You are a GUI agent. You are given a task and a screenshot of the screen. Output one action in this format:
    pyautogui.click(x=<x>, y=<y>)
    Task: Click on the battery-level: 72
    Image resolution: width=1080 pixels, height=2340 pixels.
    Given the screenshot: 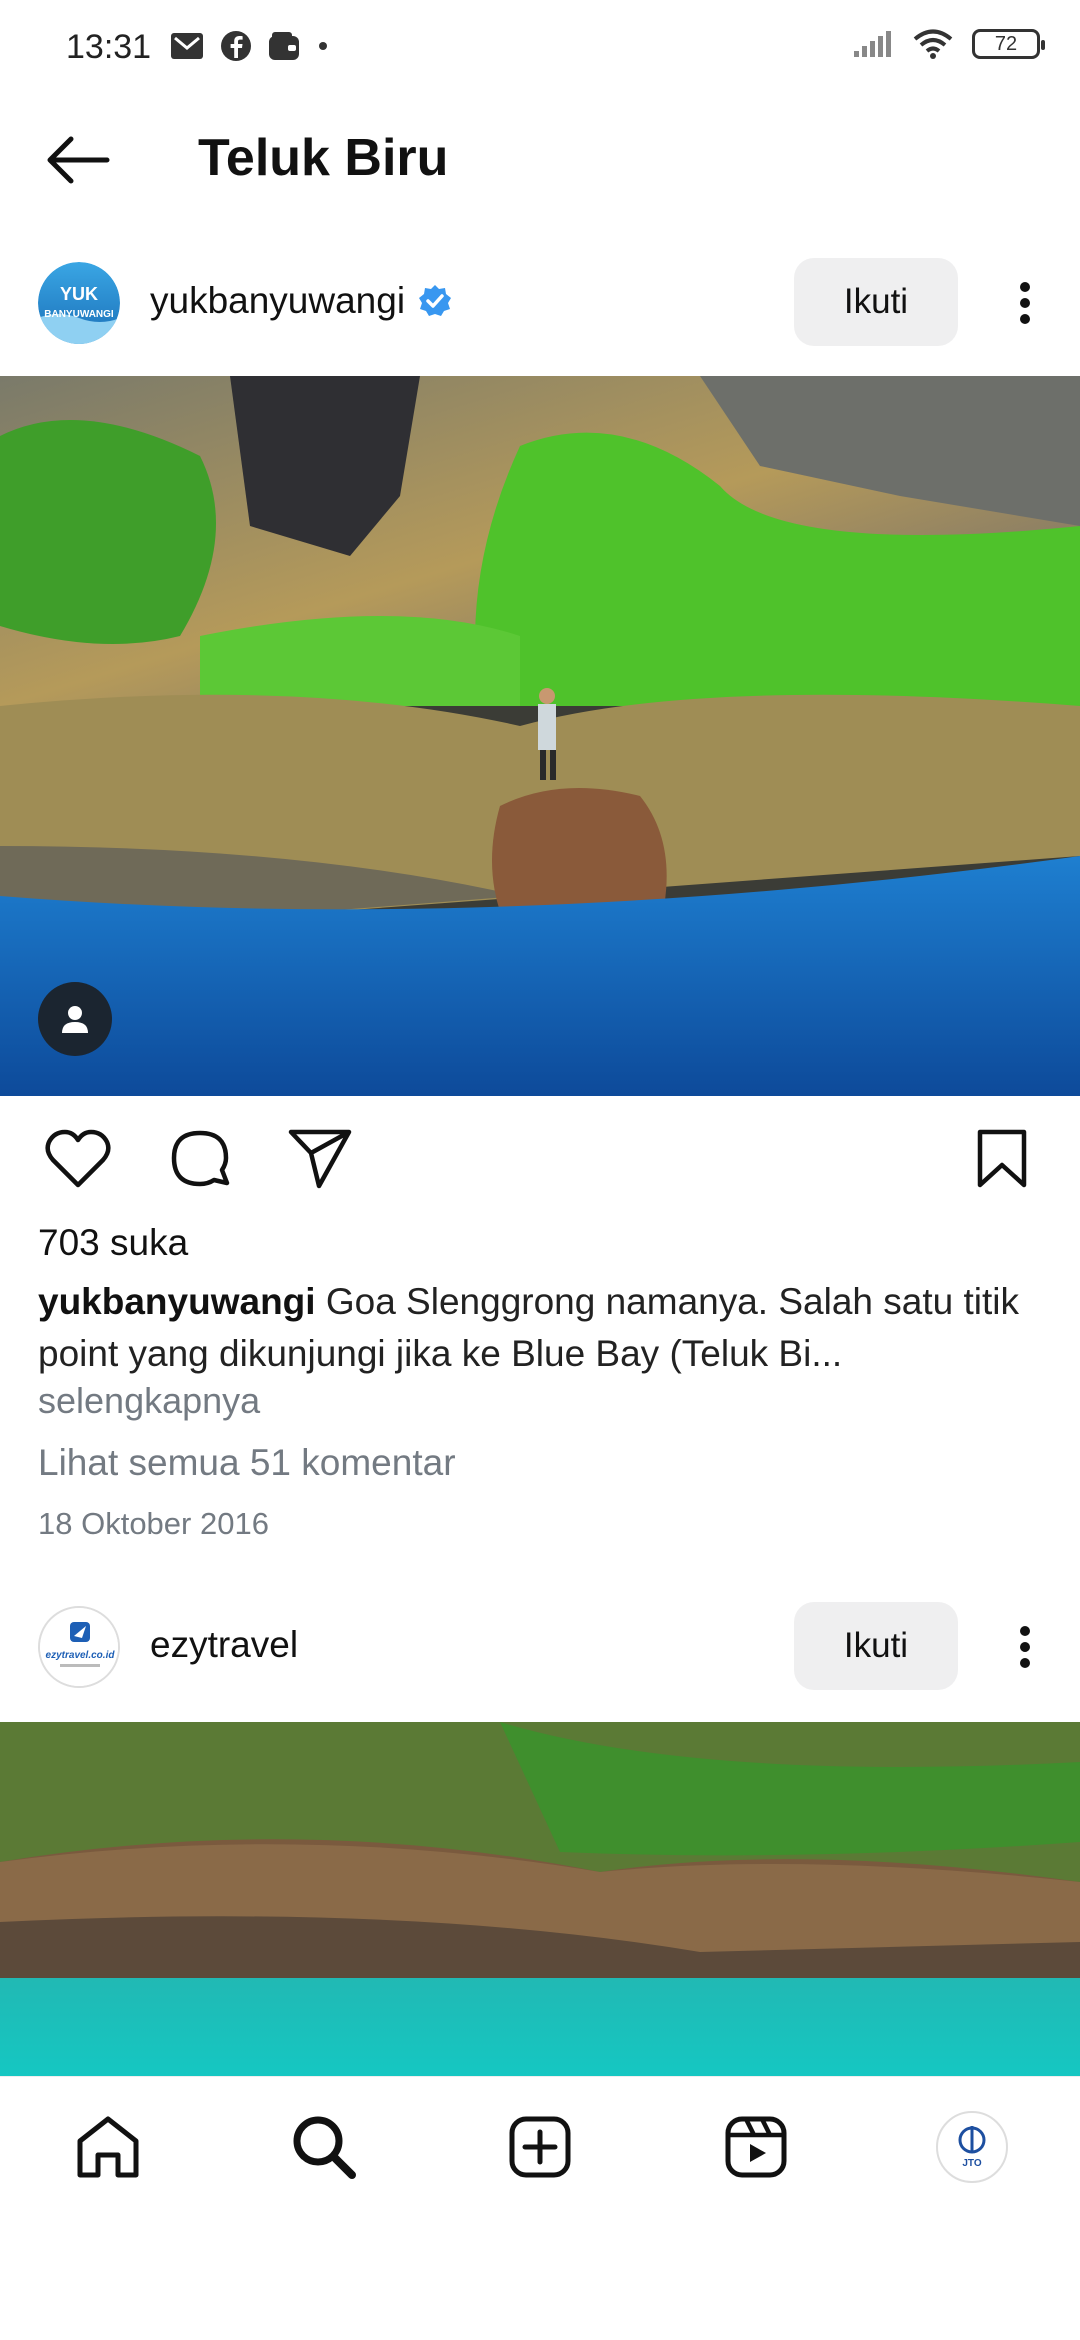 What is the action you would take?
    pyautogui.click(x=1006, y=44)
    